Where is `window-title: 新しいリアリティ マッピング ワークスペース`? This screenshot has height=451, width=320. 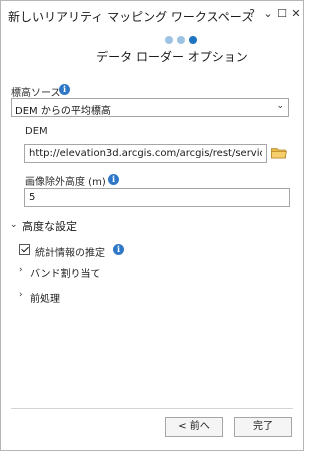
window-title: 新しいリアリティ マッピング ワークスペース is located at coordinates (131, 17).